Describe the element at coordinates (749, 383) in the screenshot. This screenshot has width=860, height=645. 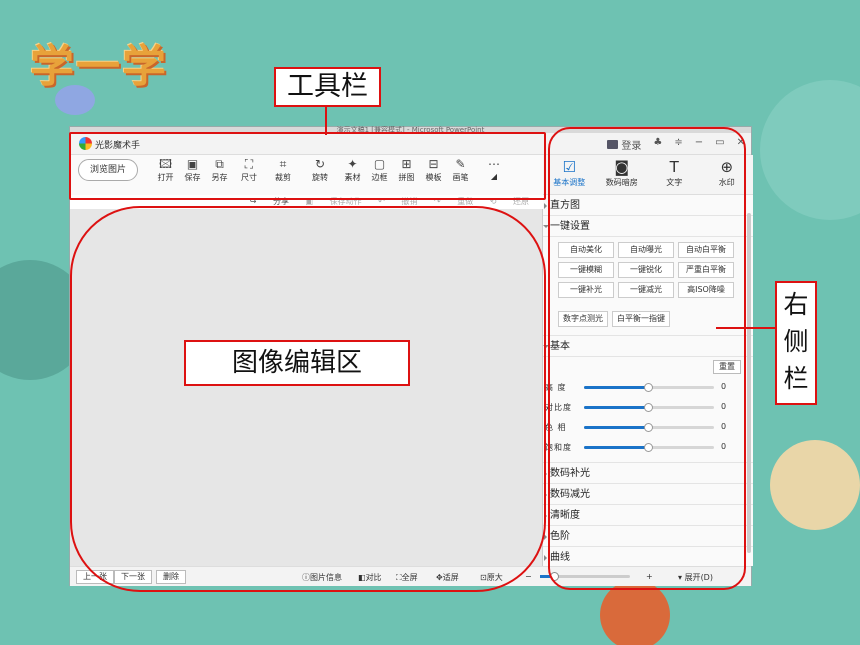
I see `sidebar-scrollbar` at that location.